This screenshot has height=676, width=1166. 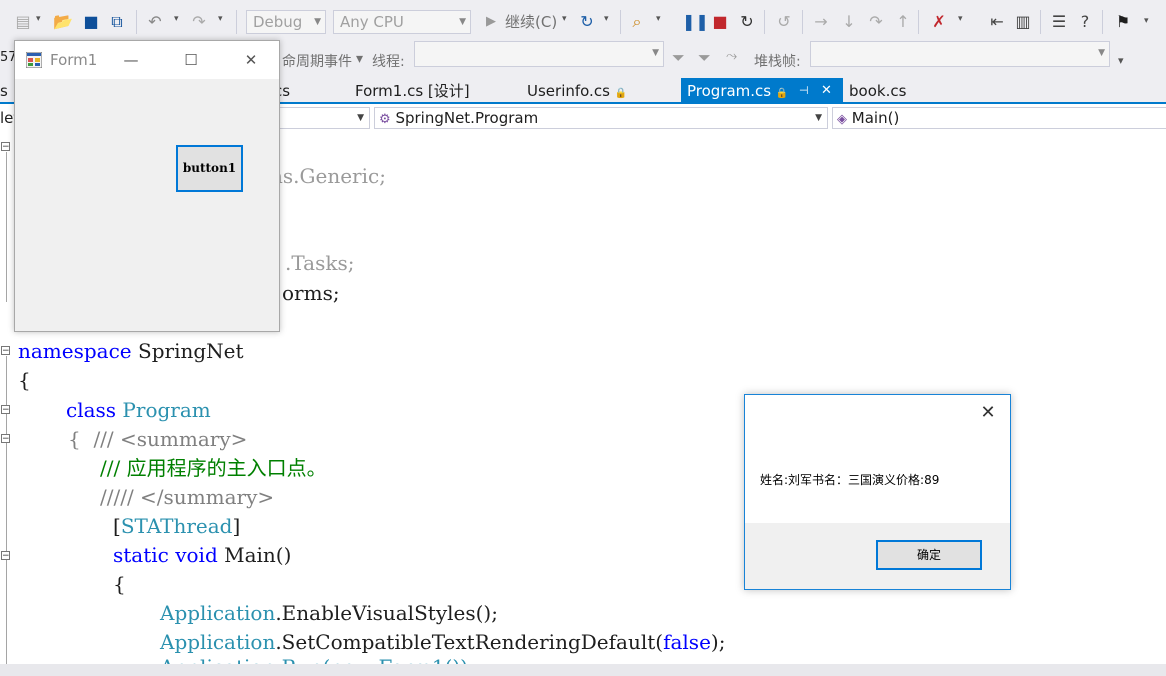 What do you see at coordinates (23, 22) in the screenshot?
I see `new-item-icon: ▤` at bounding box center [23, 22].